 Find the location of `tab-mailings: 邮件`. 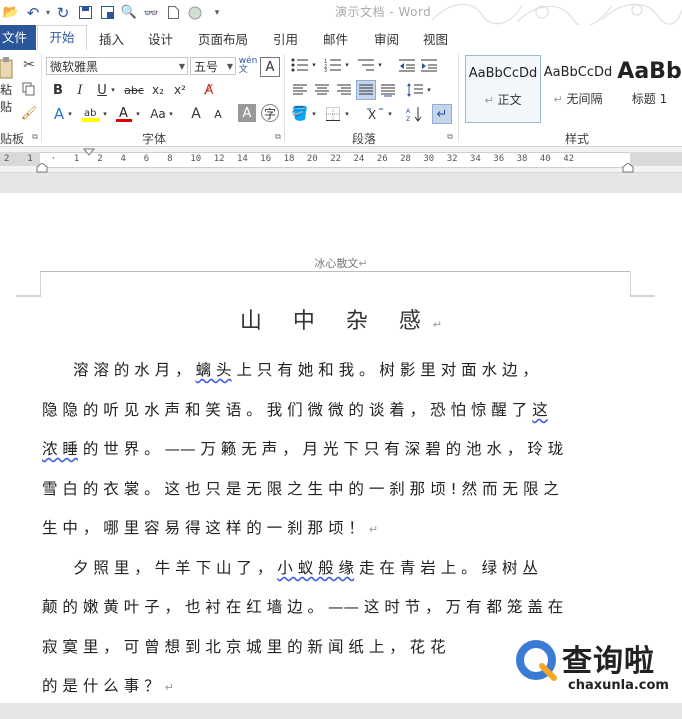

tab-mailings: 邮件 is located at coordinates (335, 38).